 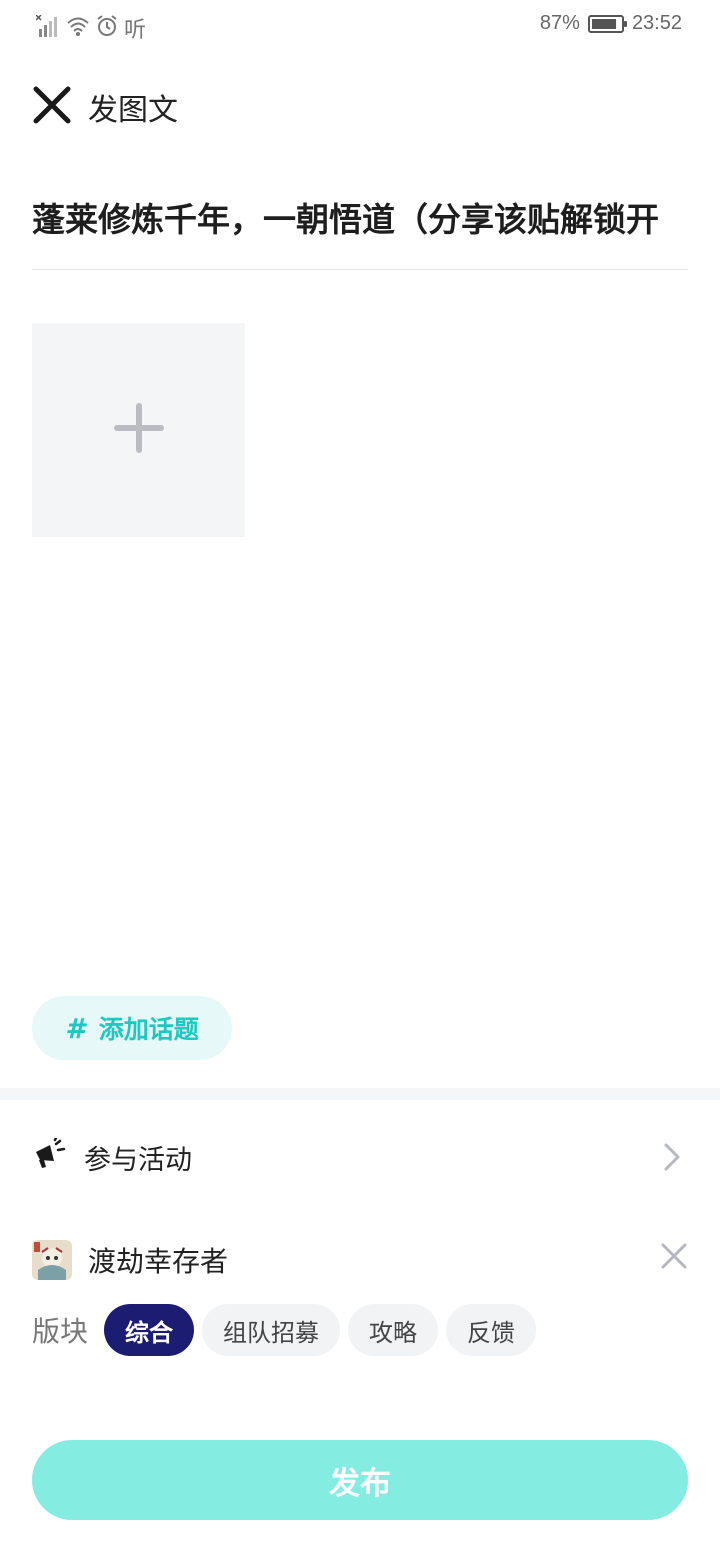 I want to click on header: 发图文, so click(x=105, y=107).